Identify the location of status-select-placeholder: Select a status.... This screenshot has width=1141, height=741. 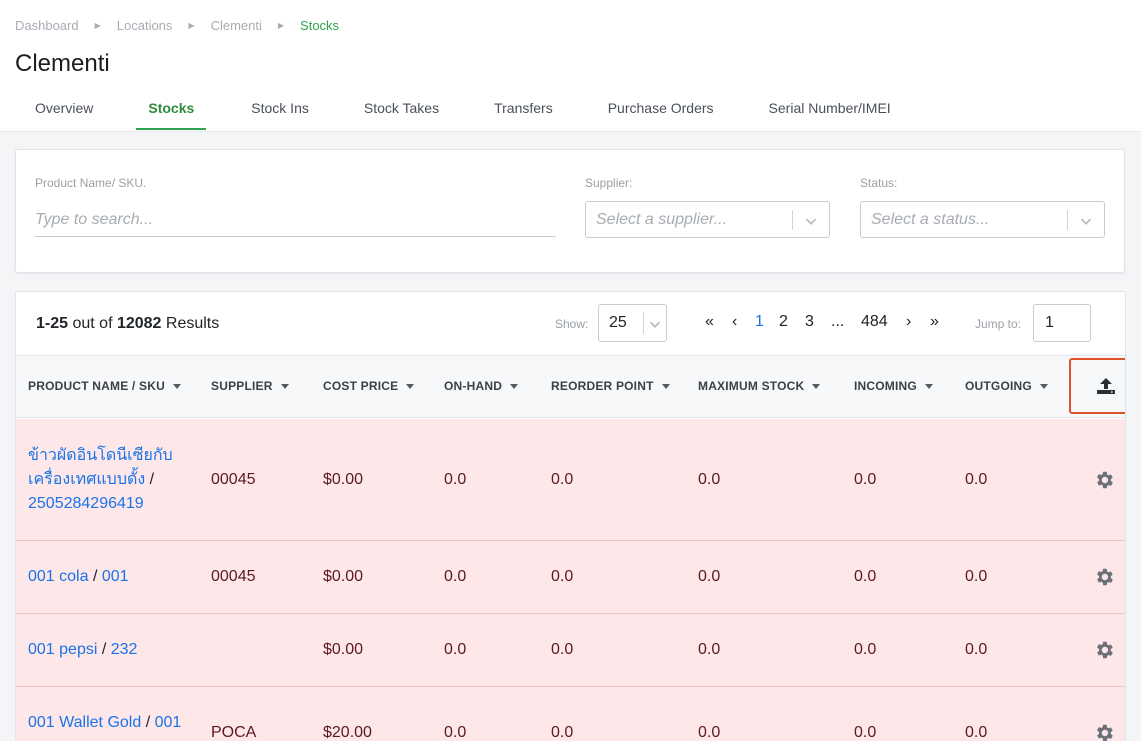
(930, 219).